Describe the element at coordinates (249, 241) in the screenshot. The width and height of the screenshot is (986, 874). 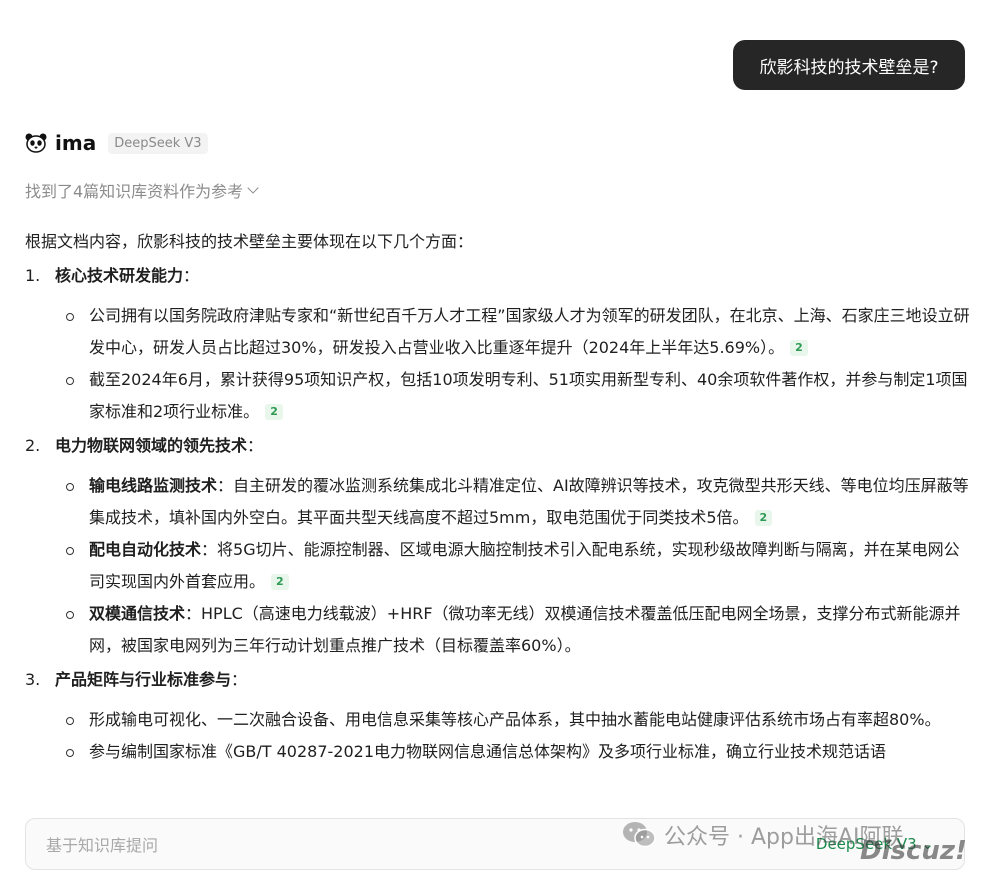
I see `answer-intro: 根据文档内容，欣影科技的技术壁垒主要体现在以下几个方面：` at that location.